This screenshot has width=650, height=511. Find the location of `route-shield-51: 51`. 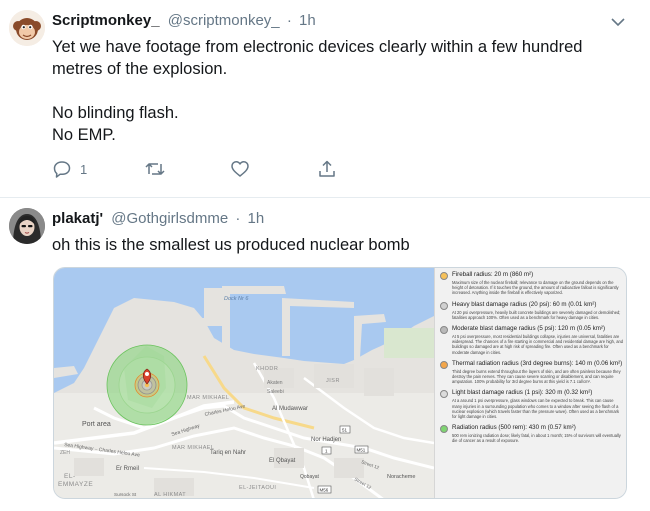

route-shield-51: 51 is located at coordinates (345, 430).